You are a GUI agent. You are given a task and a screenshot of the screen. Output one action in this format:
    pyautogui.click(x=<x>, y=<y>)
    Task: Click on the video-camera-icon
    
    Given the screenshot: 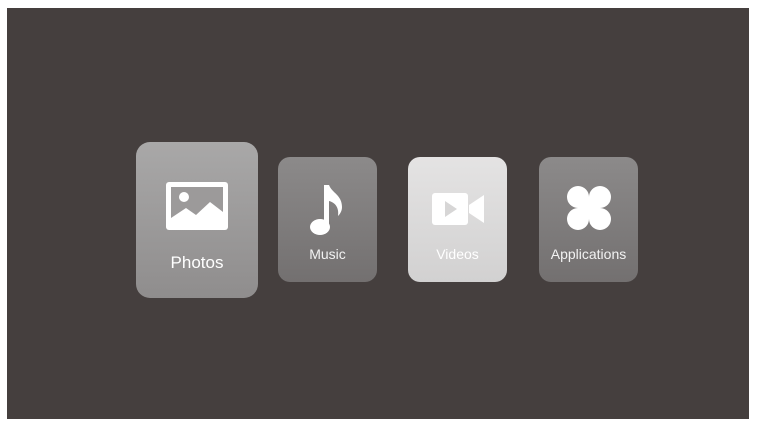 What is the action you would take?
    pyautogui.click(x=457, y=209)
    